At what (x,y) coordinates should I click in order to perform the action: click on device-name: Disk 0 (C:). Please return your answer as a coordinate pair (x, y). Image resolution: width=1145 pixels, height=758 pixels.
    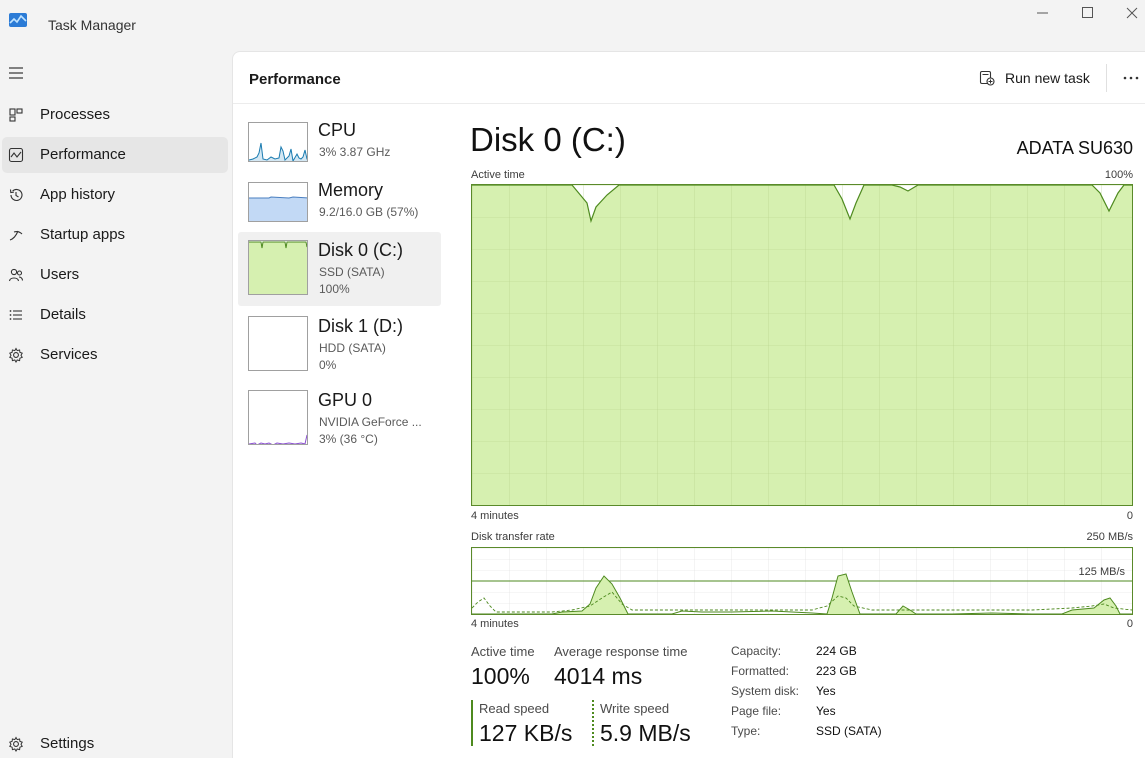
    Looking at the image, I should click on (360, 250).